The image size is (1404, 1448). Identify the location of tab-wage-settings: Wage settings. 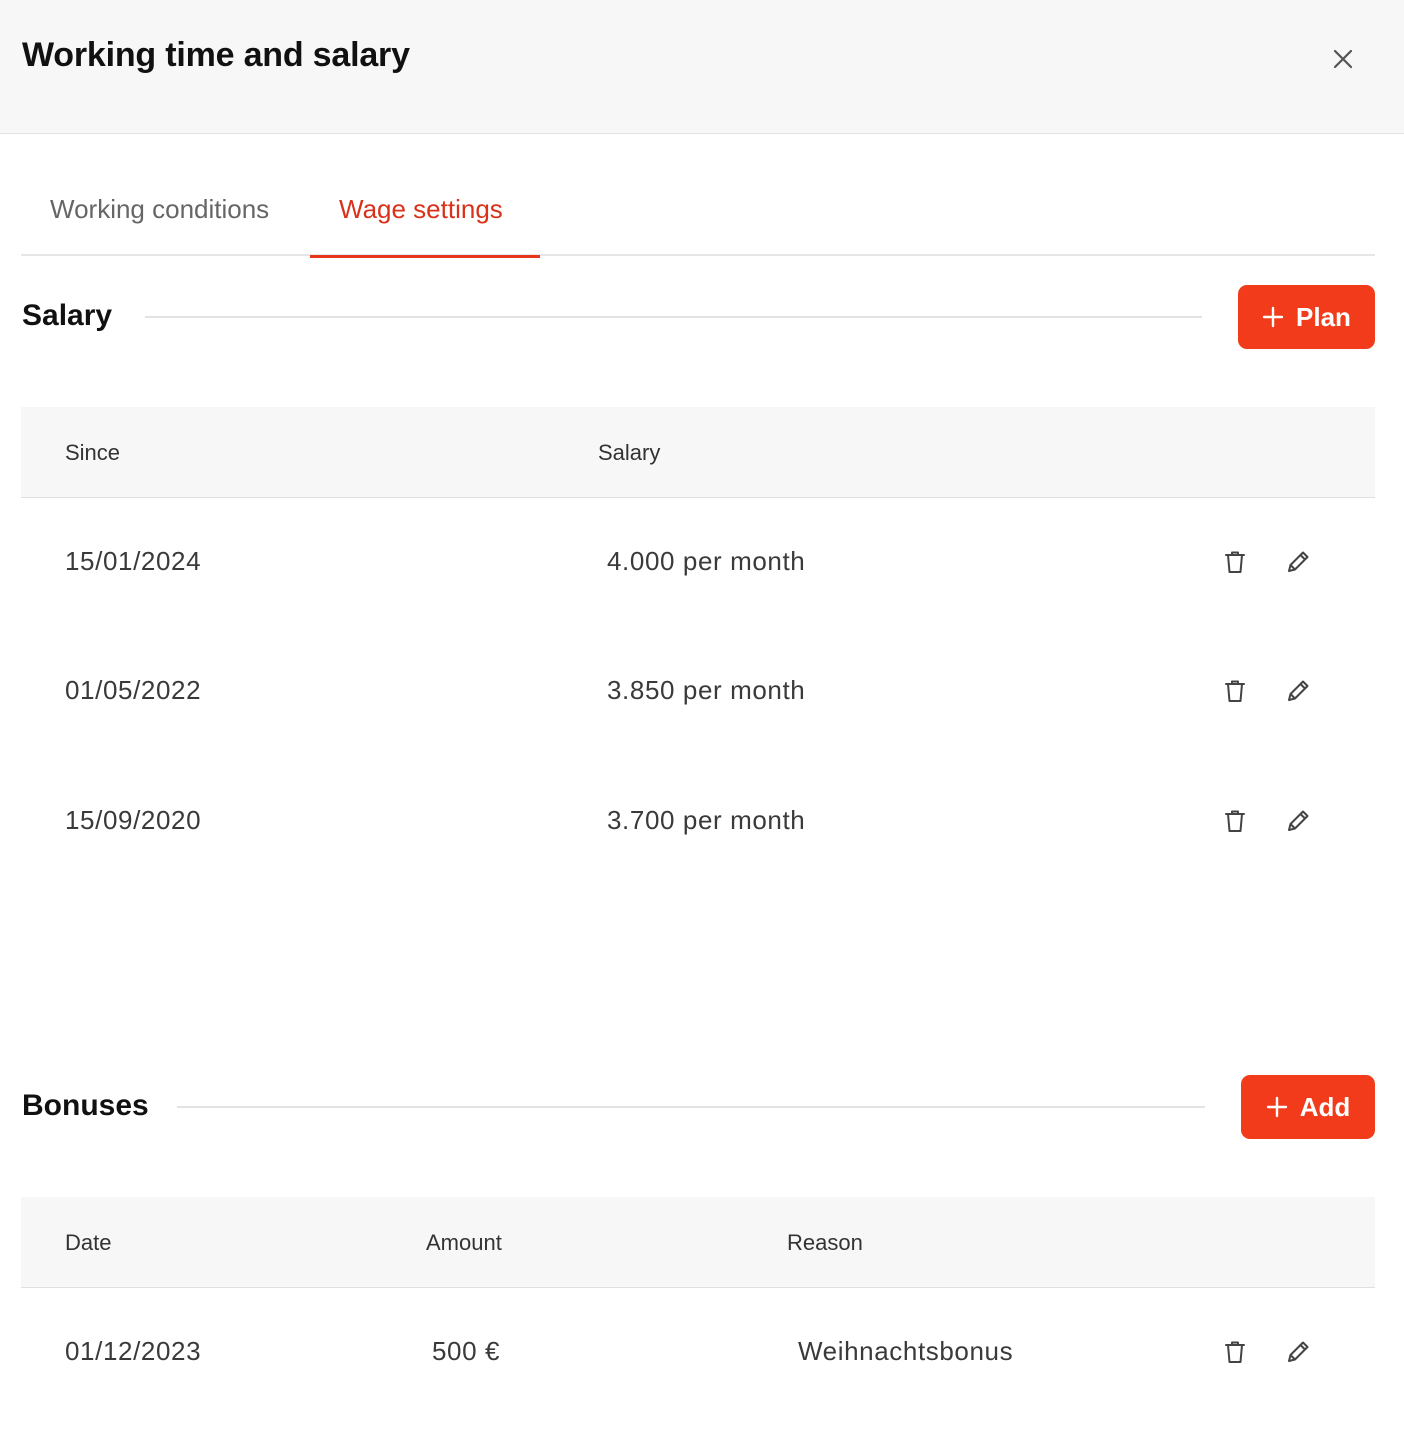
(425, 214).